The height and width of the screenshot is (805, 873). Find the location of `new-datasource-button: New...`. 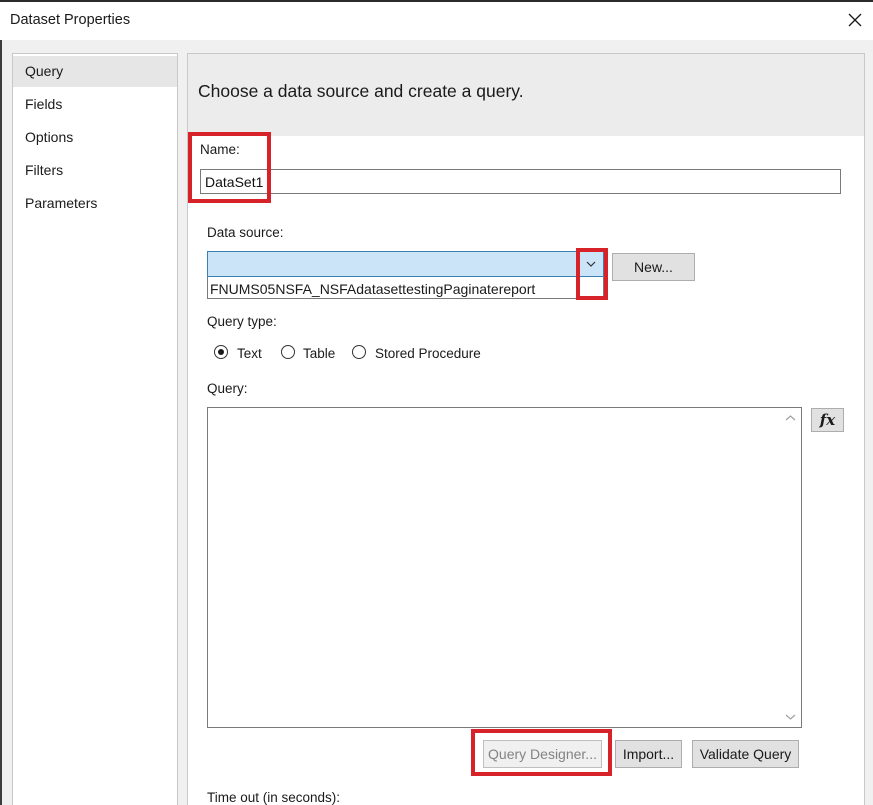

new-datasource-button: New... is located at coordinates (653, 267).